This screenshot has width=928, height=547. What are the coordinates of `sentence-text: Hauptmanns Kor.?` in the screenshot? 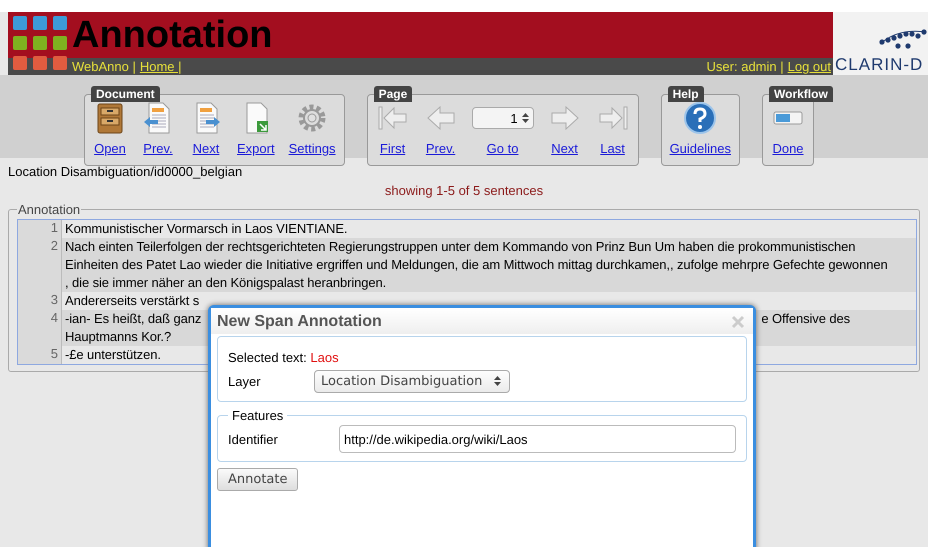 It's located at (118, 337).